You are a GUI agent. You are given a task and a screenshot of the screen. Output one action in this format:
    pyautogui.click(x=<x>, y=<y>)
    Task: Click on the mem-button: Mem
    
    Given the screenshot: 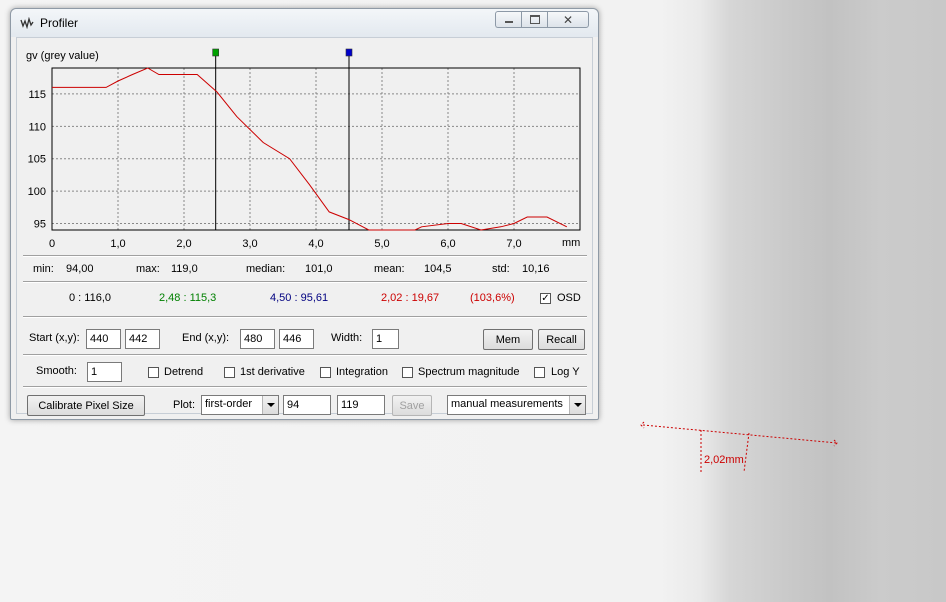 What is the action you would take?
    pyautogui.click(x=508, y=339)
    